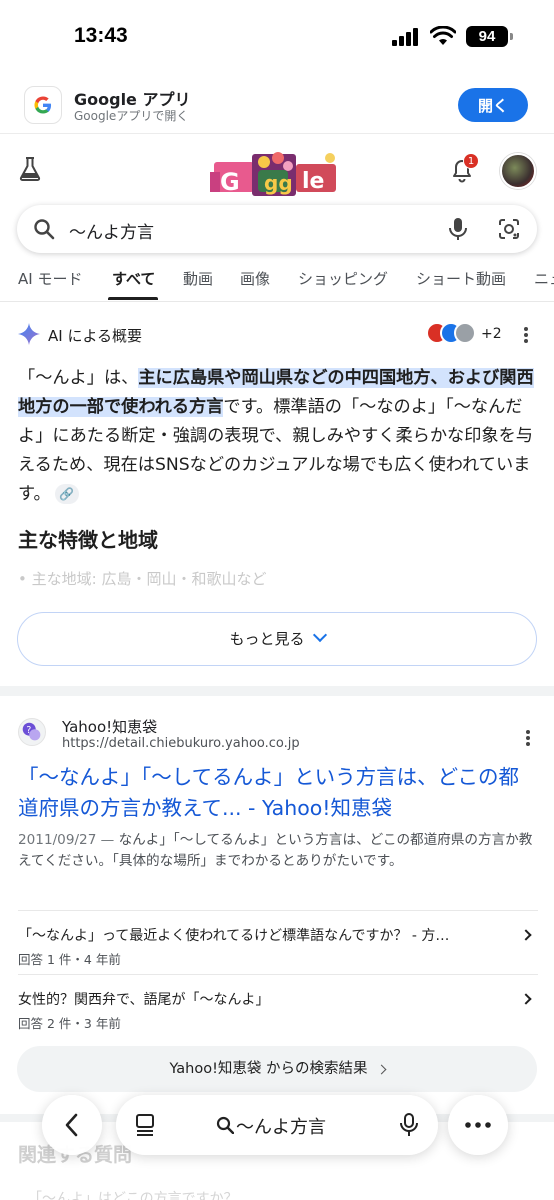 Image resolution: width=554 pixels, height=1200 pixels. I want to click on more-from-site-button: Yahoo!知恵袋 からの検索結果, so click(277, 1069).